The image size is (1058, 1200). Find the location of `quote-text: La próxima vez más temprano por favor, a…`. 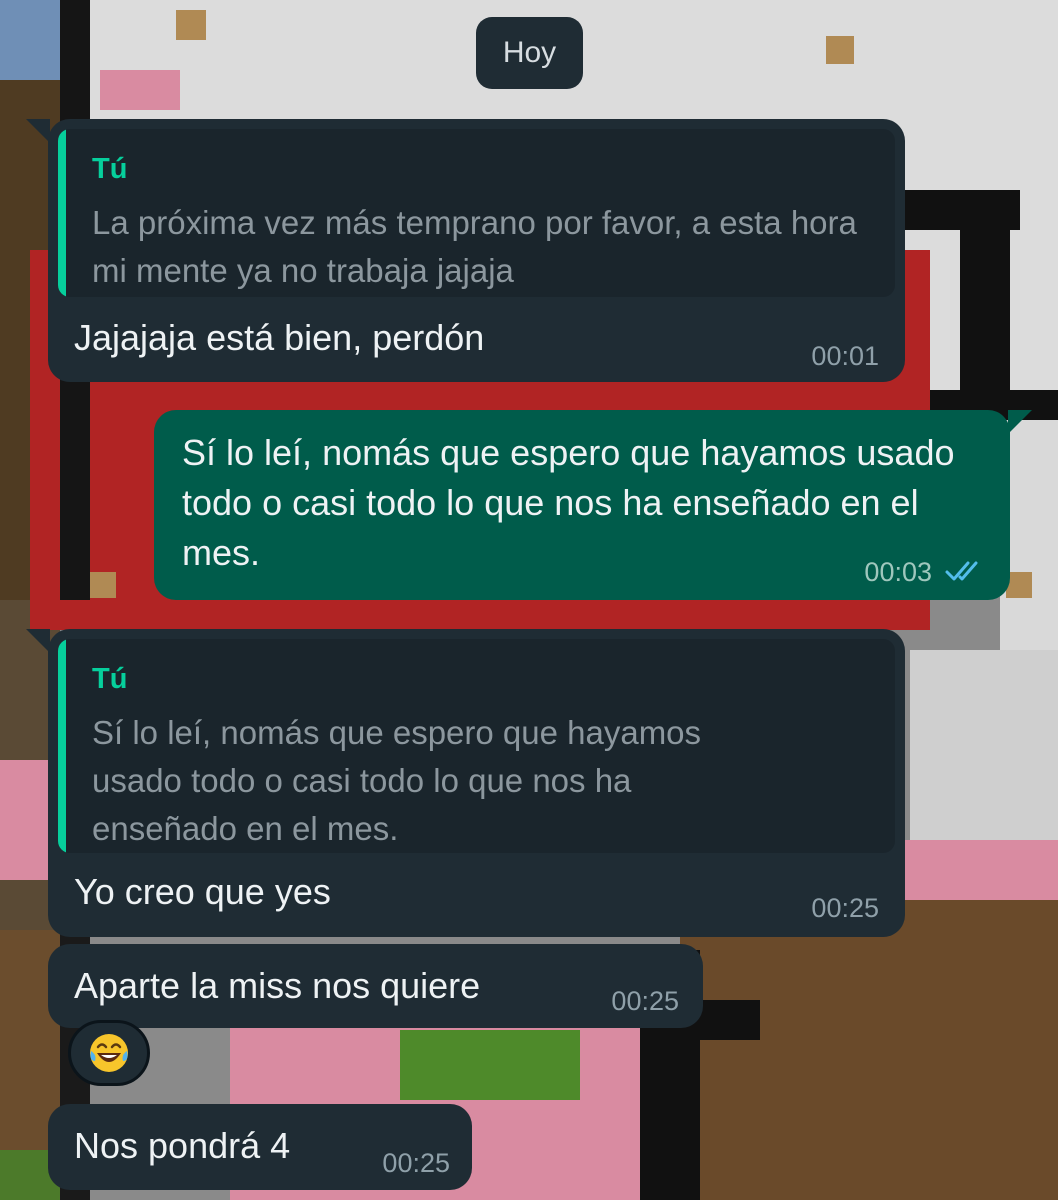

quote-text: La próxima vez más temprano por favor, a… is located at coordinates (474, 246).